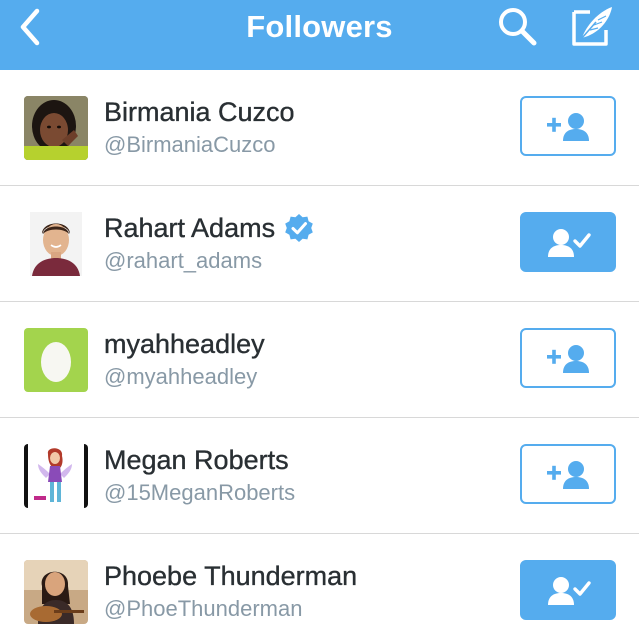 The height and width of the screenshot is (639, 639). I want to click on follower-handle: @myahheadley, so click(181, 376).